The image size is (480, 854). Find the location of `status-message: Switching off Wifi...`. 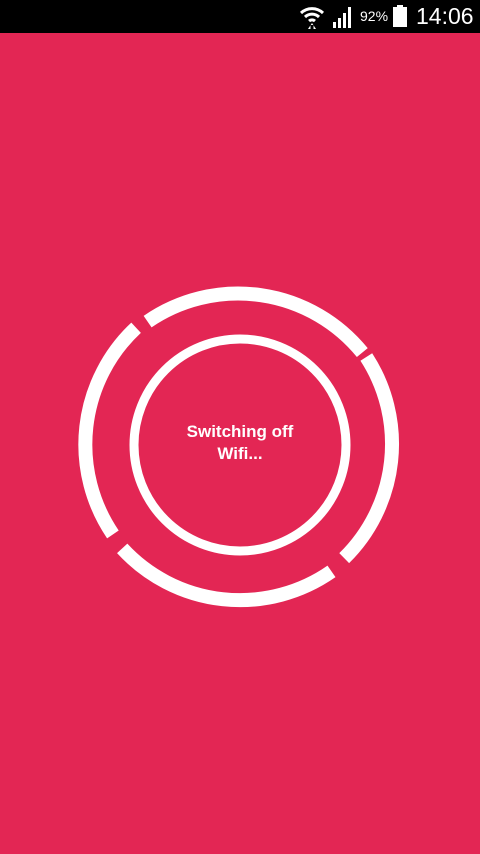

status-message: Switching off Wifi... is located at coordinates (240, 443).